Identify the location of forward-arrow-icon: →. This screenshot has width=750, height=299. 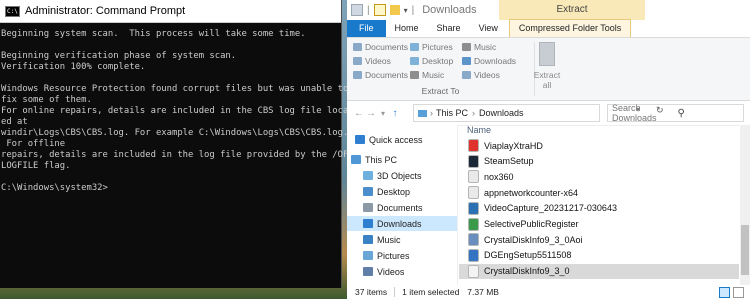
(371, 113).